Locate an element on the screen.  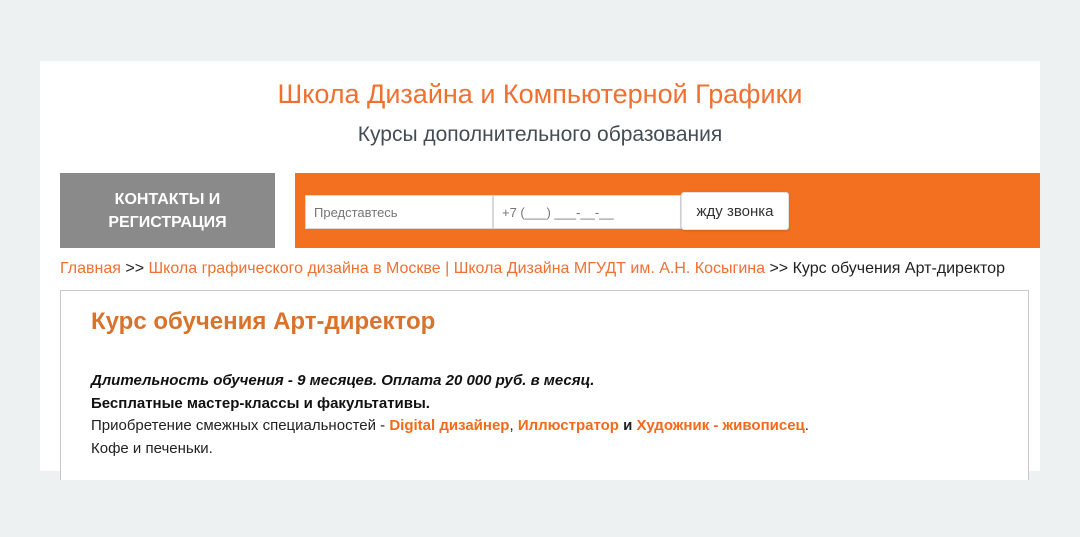
digital-designer-link: Digital дизайнер is located at coordinates (449, 425).